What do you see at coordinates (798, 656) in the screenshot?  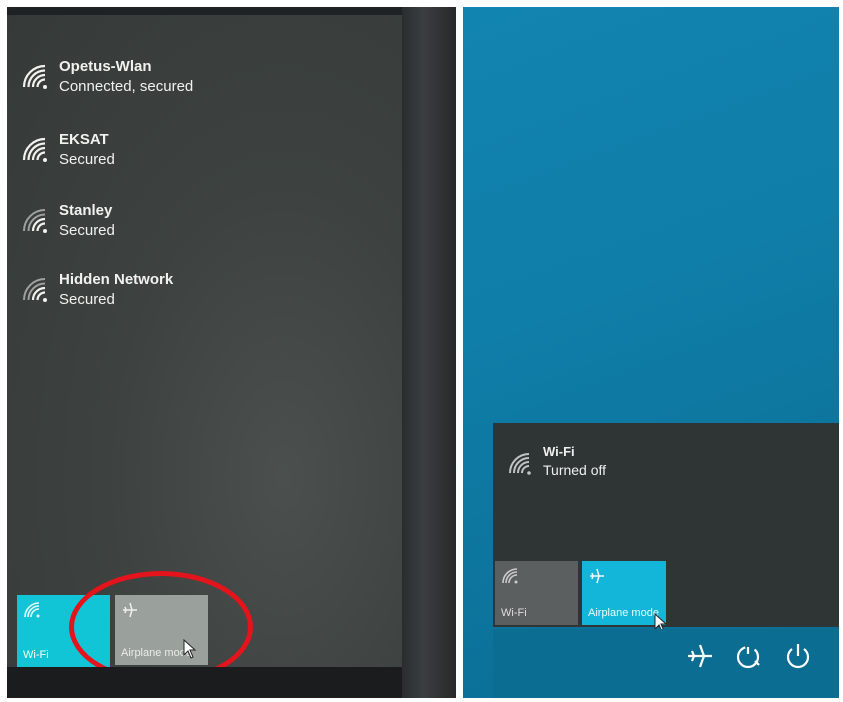 I see `power-icon` at bounding box center [798, 656].